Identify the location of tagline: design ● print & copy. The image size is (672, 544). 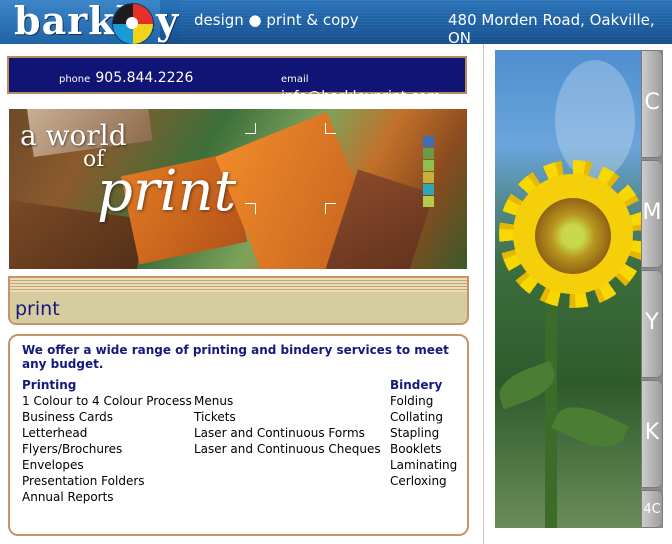
(276, 20).